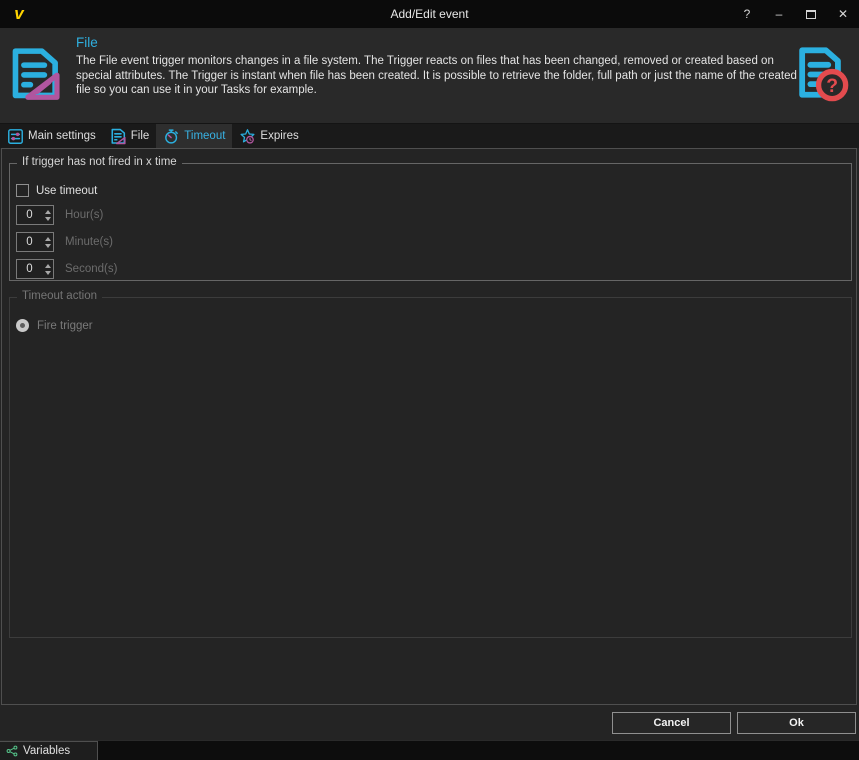 The image size is (859, 760). What do you see at coordinates (29, 215) in the screenshot?
I see `hours-value: 0` at bounding box center [29, 215].